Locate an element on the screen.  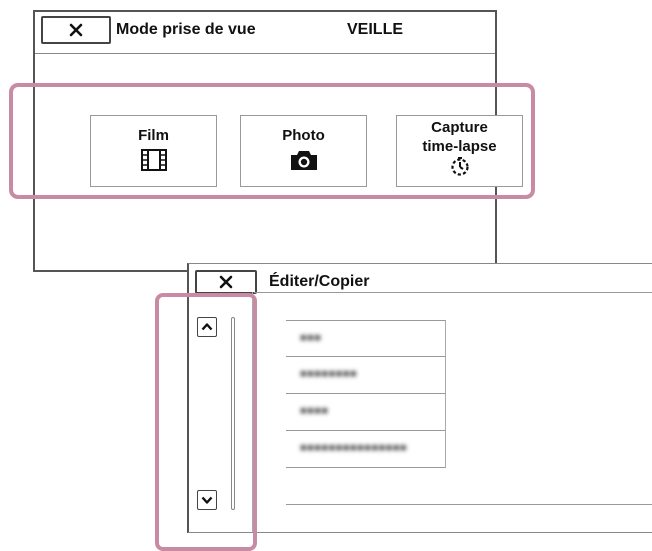
list-item: ■■■■ is located at coordinates (366, 412).